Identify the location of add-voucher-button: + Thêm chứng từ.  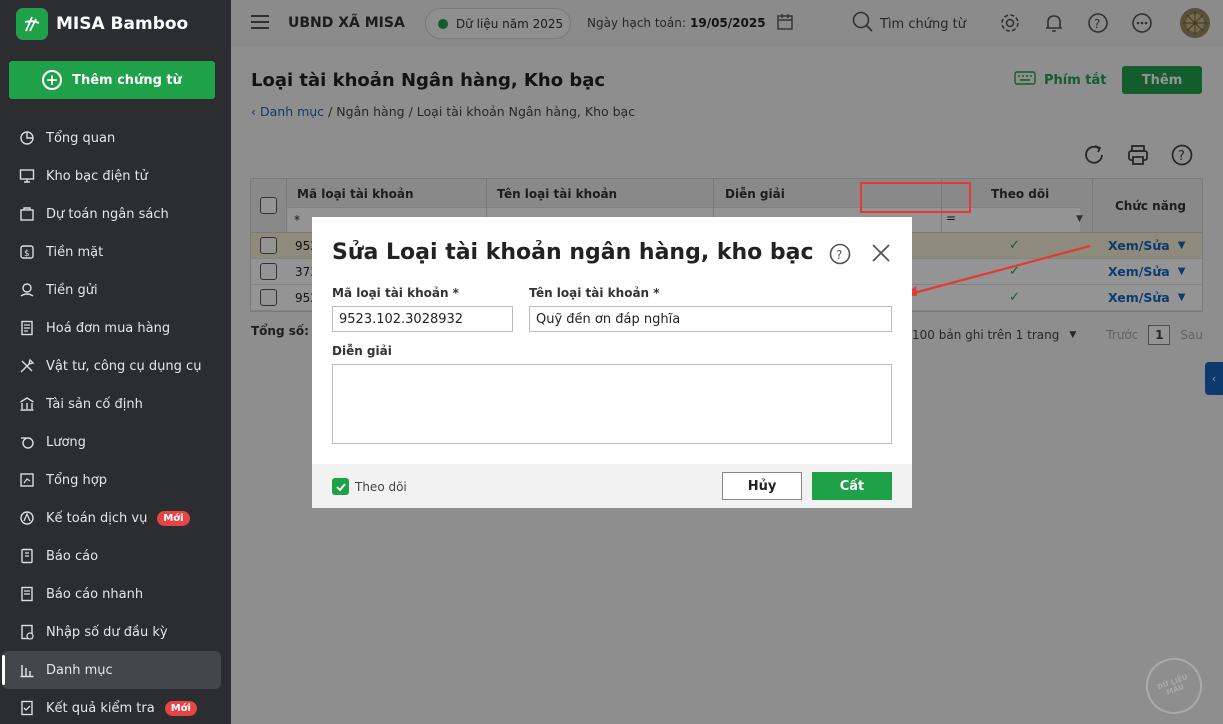
(112, 80).